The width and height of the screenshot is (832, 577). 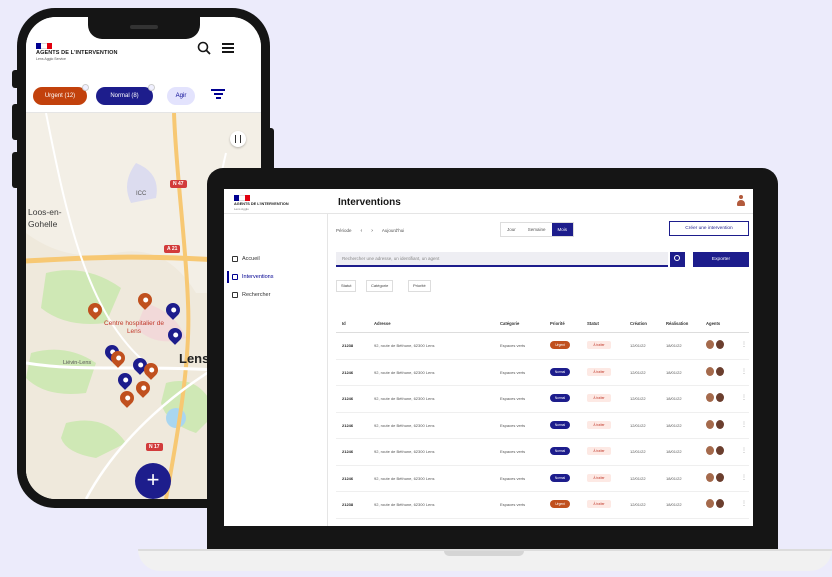 What do you see at coordinates (721, 259) in the screenshot?
I see `export-button: Exporter` at bounding box center [721, 259].